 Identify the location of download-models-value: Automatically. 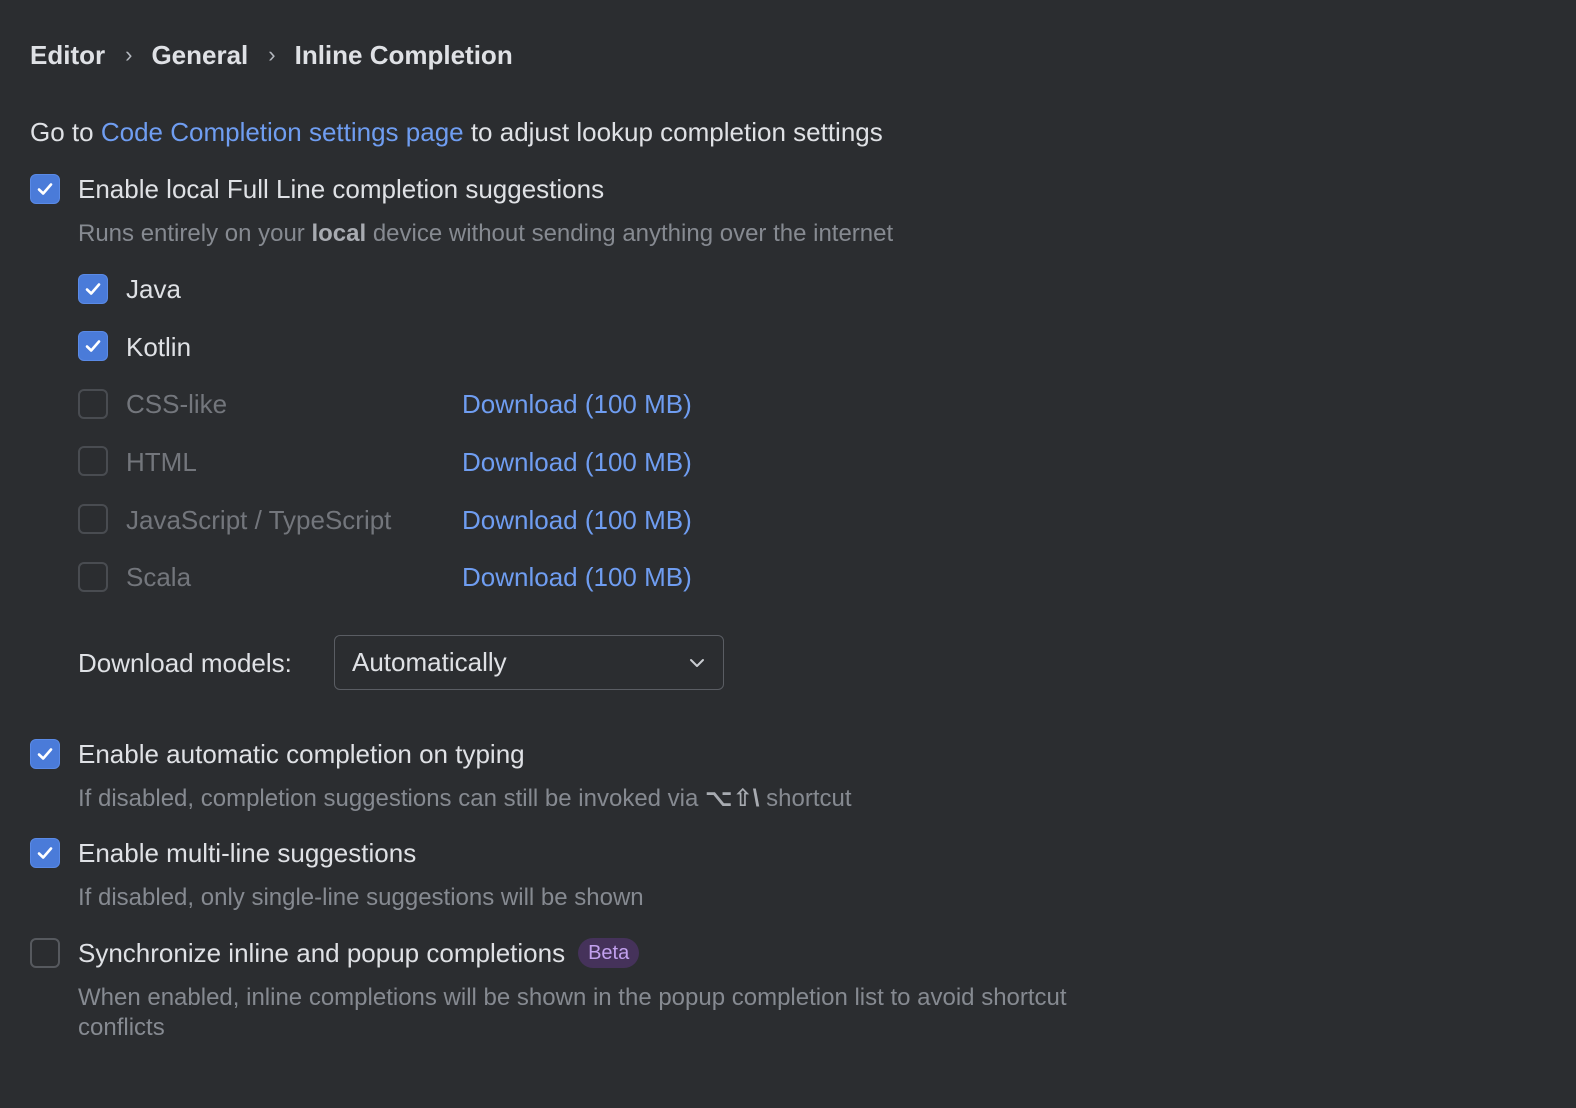
(429, 662).